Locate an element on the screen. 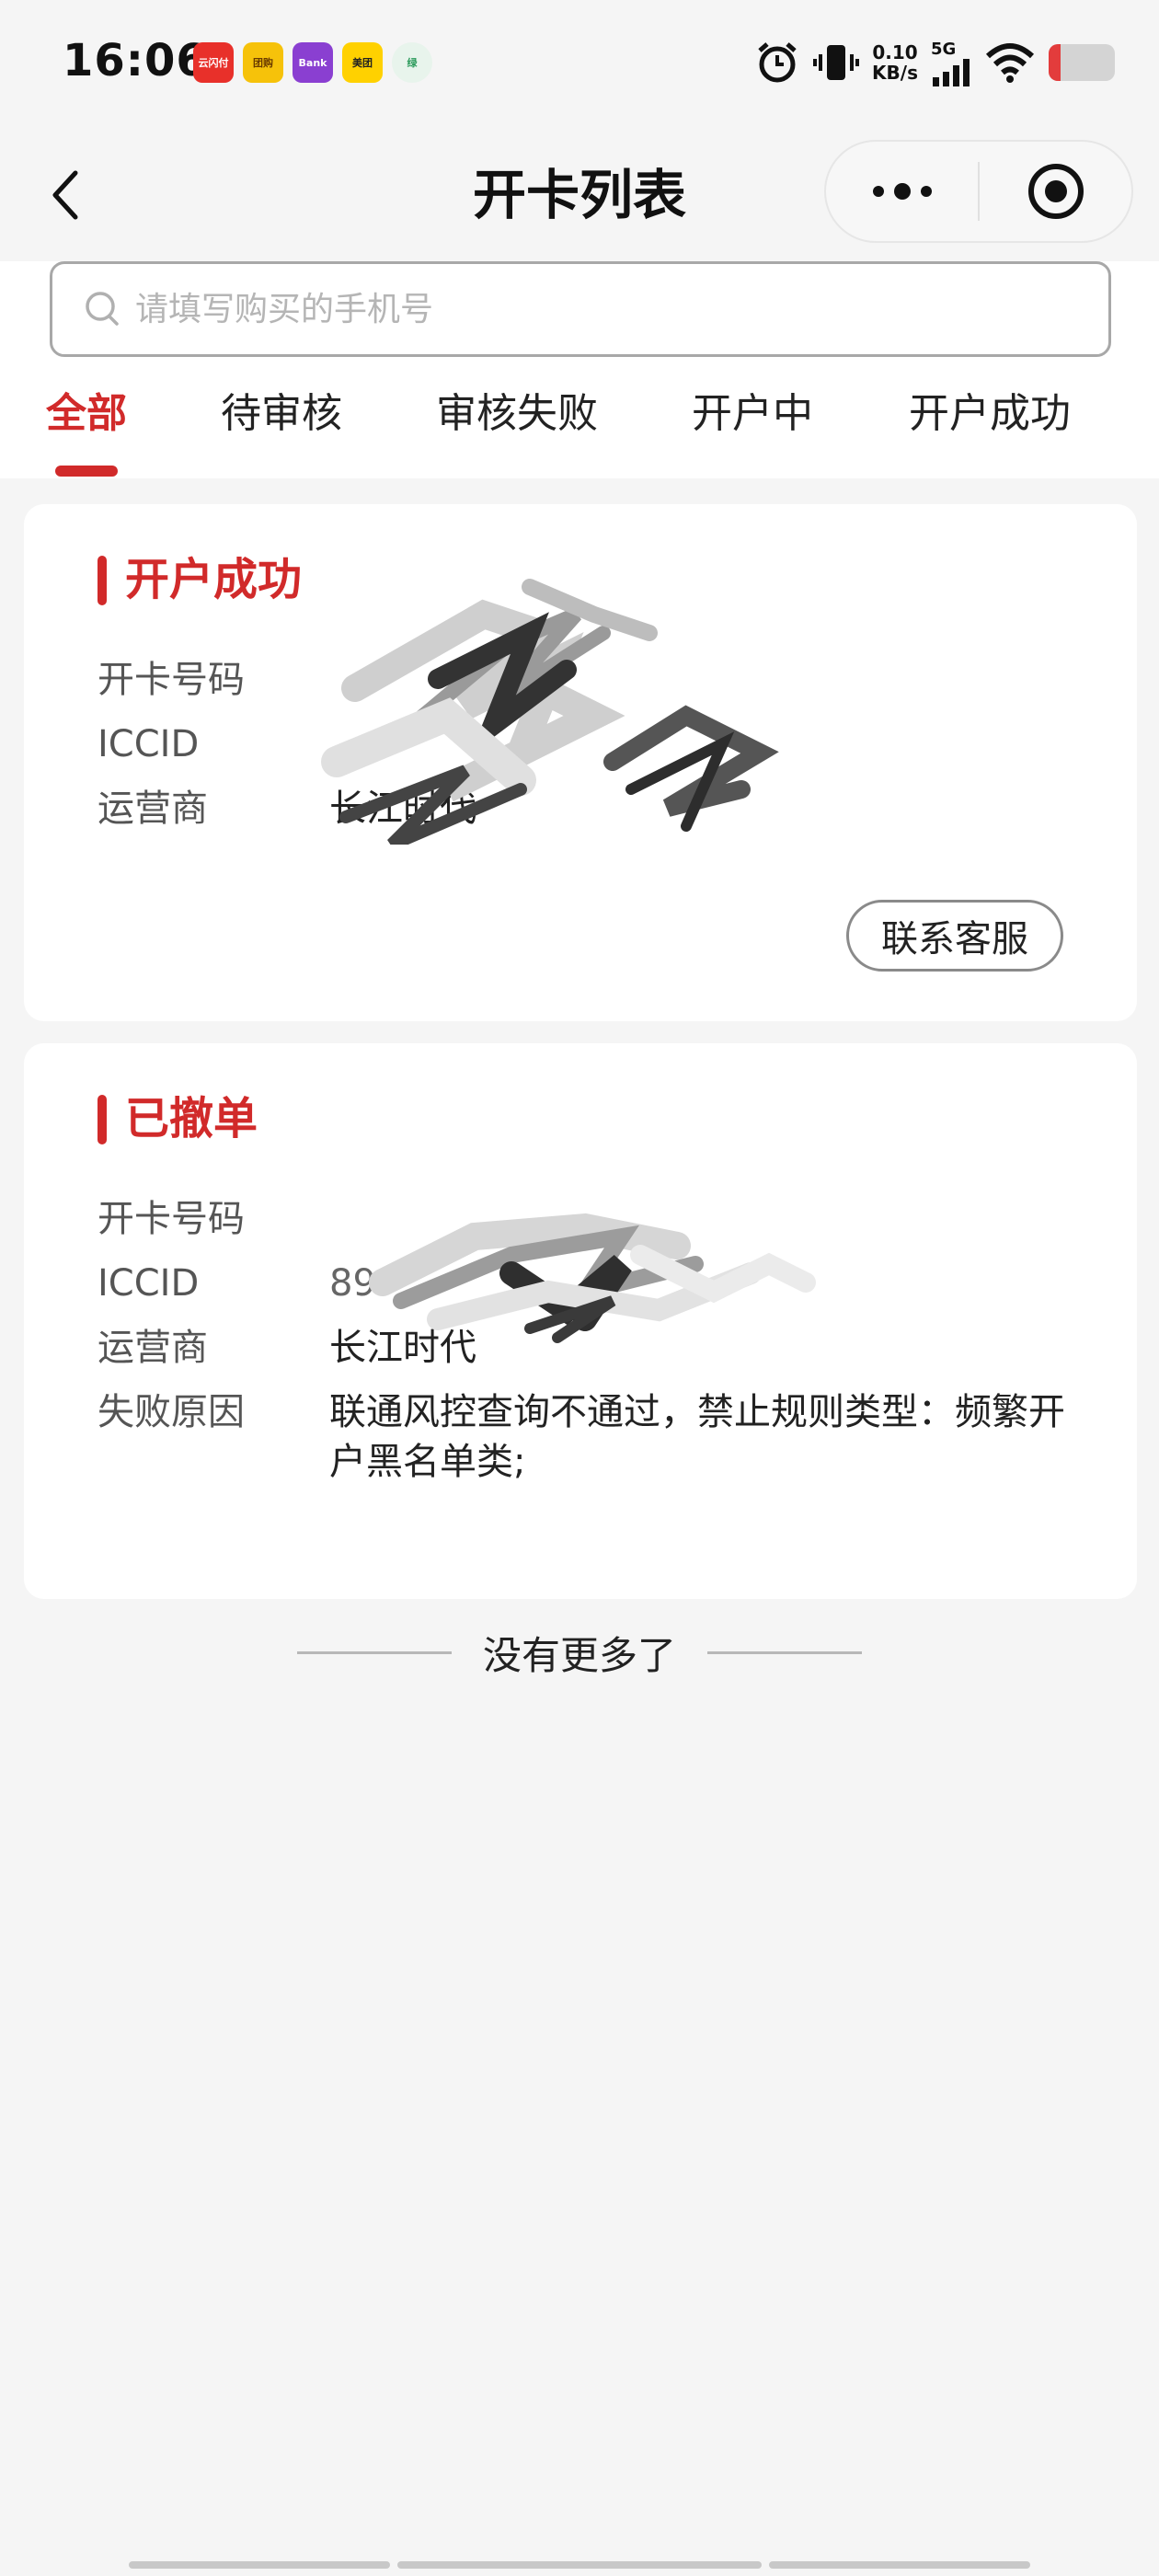  end-divider-left is located at coordinates (374, 1652).